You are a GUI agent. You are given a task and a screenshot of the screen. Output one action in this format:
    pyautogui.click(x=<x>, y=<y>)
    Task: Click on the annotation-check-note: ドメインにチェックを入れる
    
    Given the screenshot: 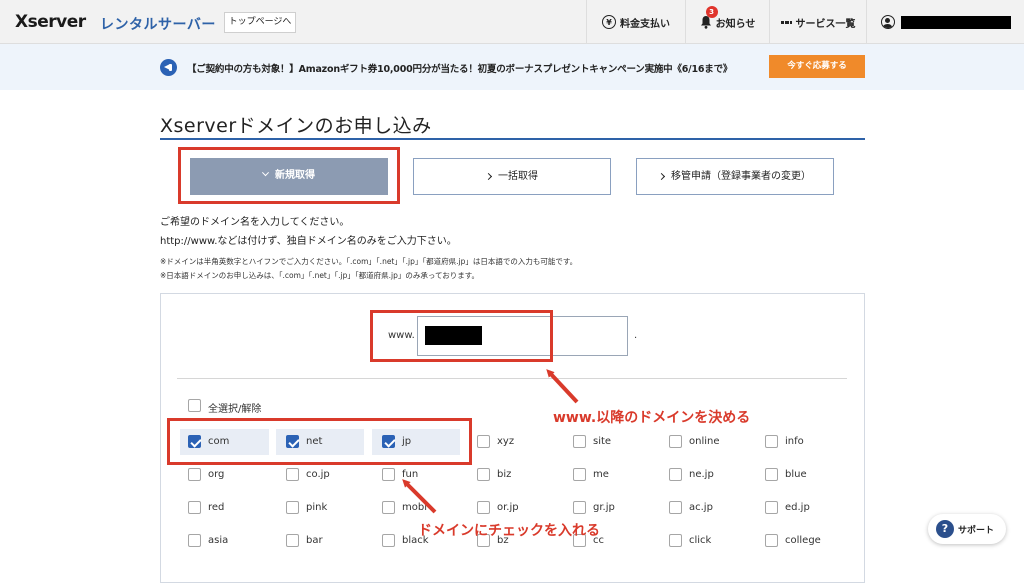 What is the action you would take?
    pyautogui.click(x=509, y=531)
    